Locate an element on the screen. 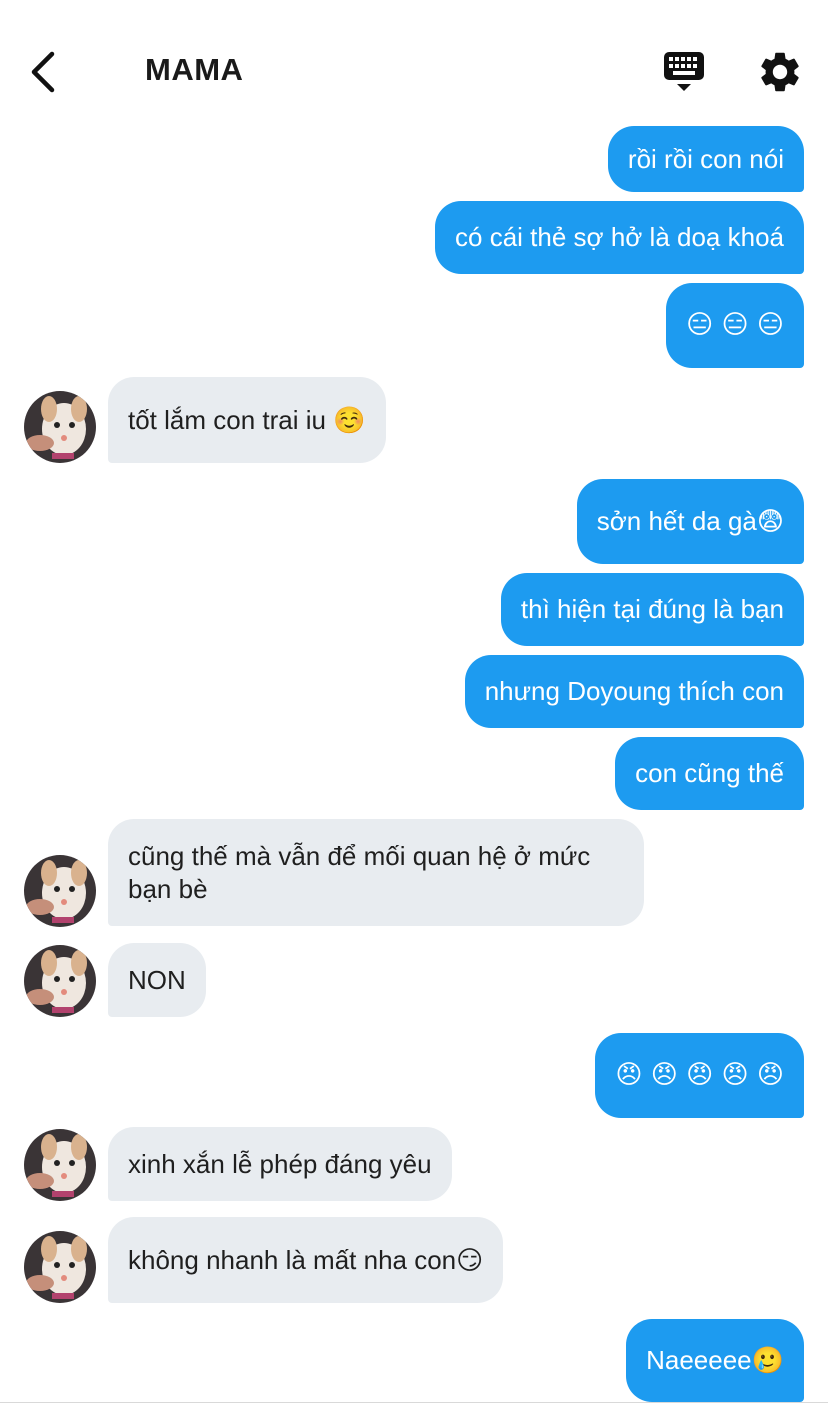 This screenshot has height=1405, width=828. message-text: thì hiện tại đúng là bạn is located at coordinates (652, 609).